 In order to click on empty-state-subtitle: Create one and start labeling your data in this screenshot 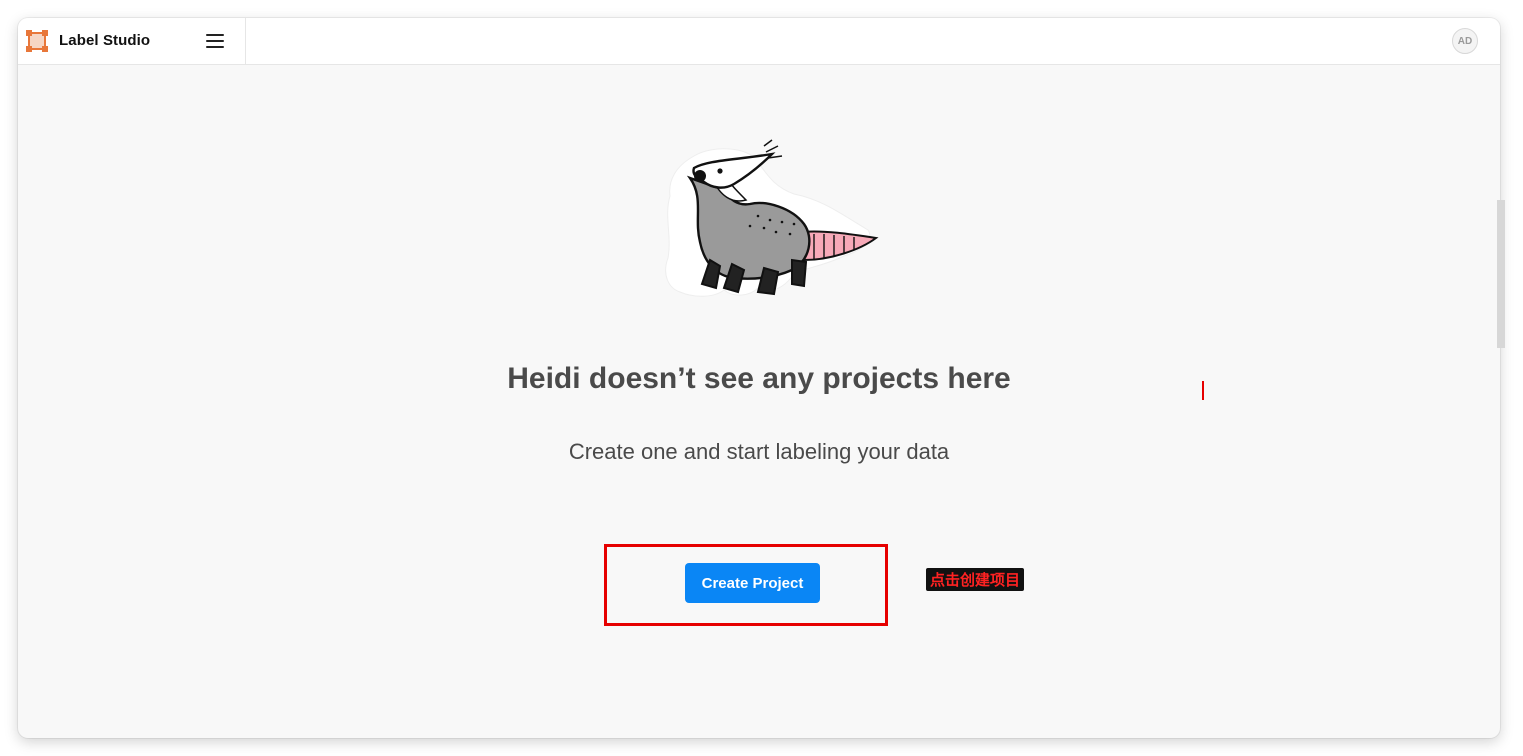, I will do `click(759, 451)`.